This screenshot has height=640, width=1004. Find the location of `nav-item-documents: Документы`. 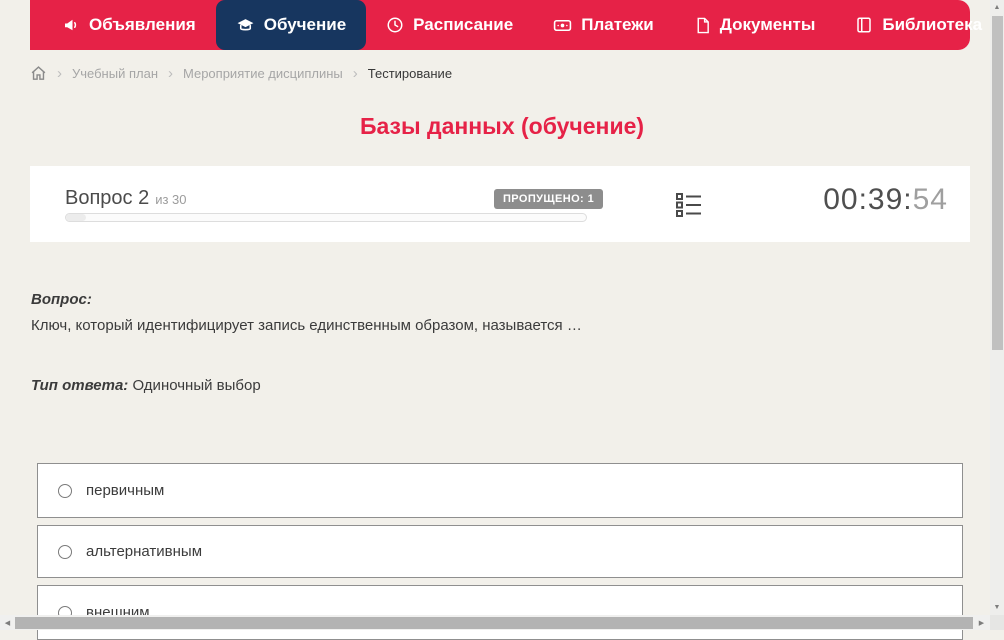

nav-item-documents: Документы is located at coordinates (755, 25).